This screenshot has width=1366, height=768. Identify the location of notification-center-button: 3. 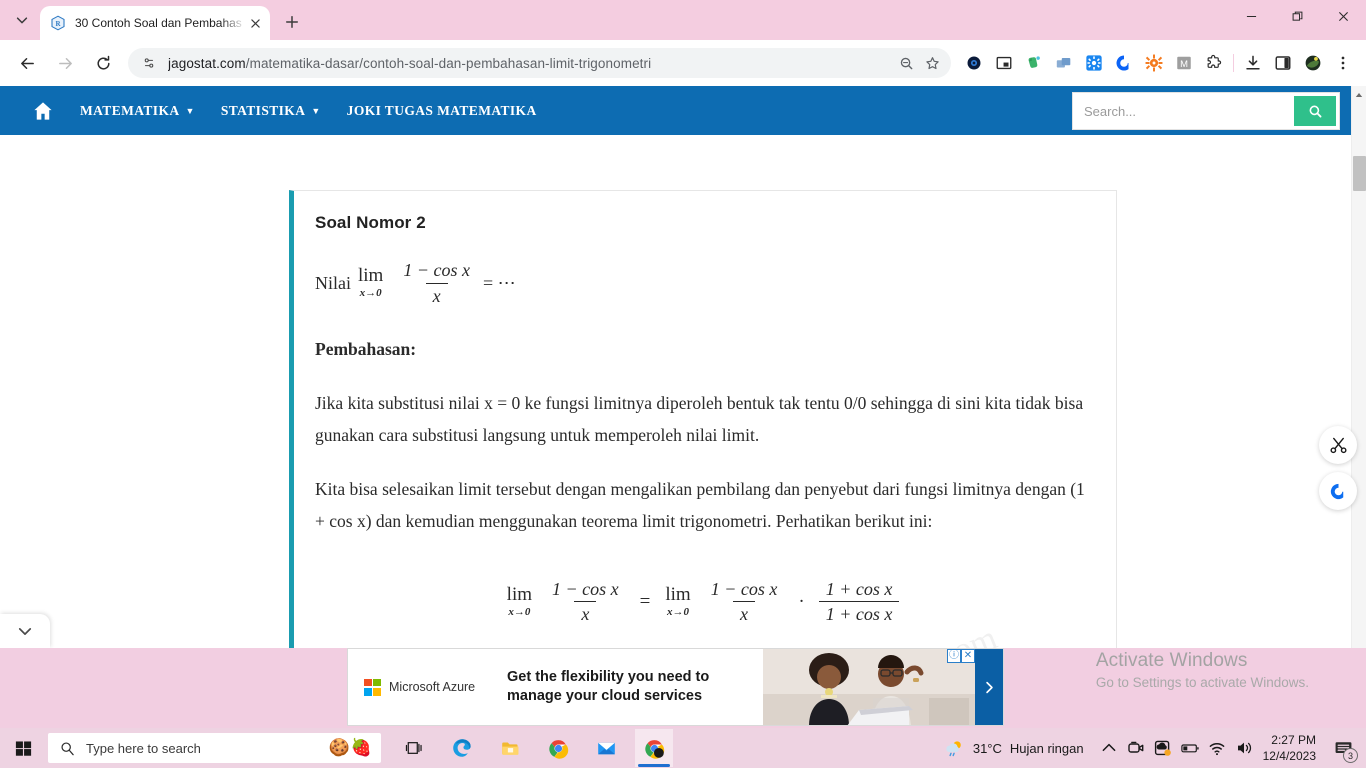
(1343, 748).